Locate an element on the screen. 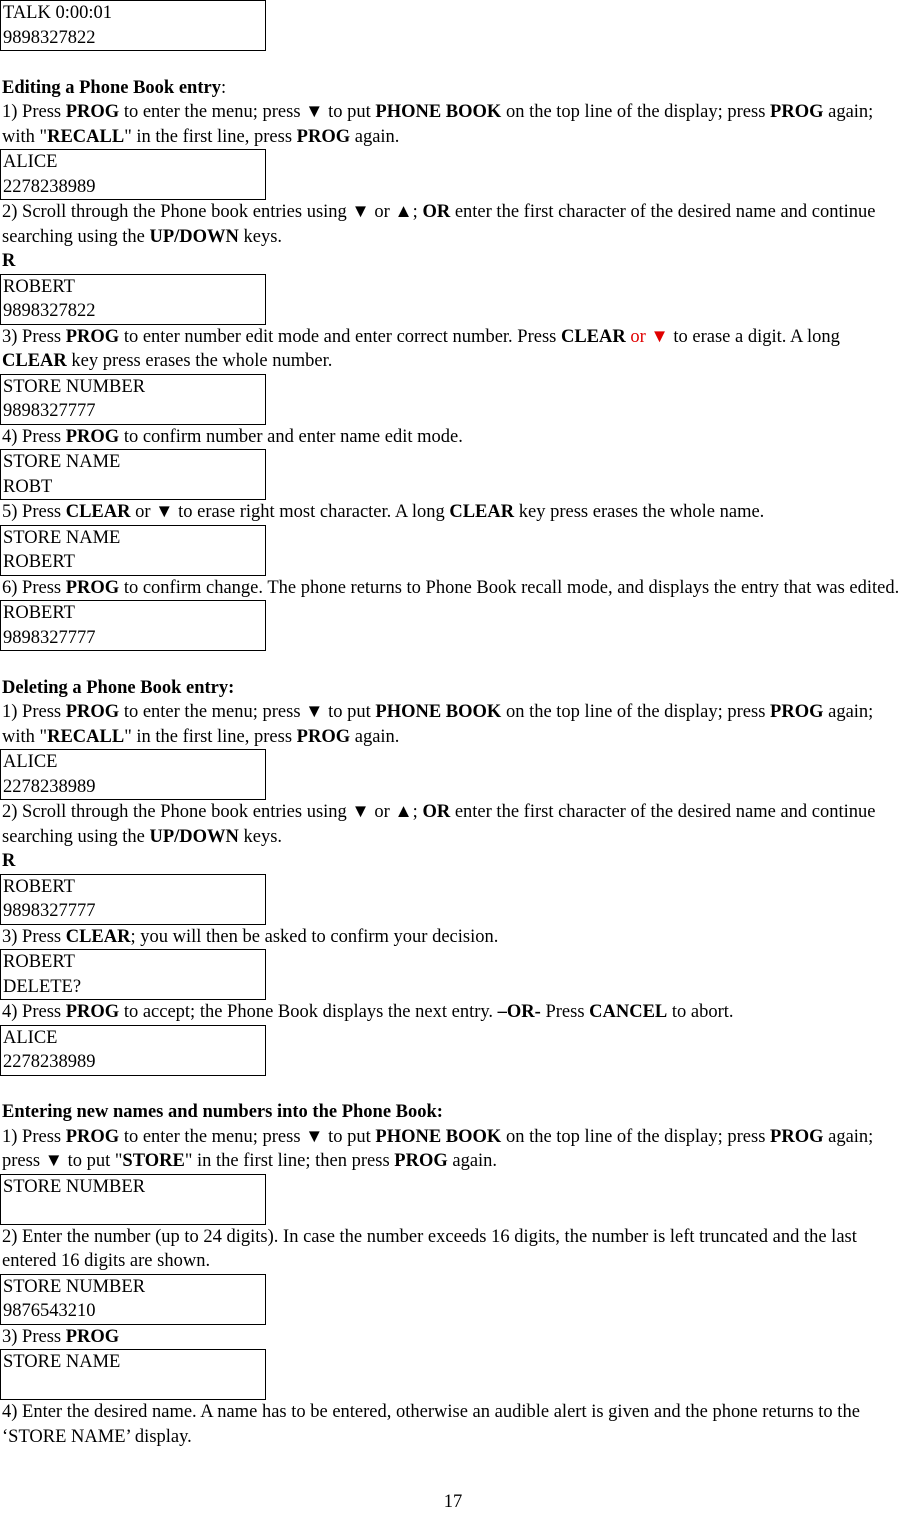 The height and width of the screenshot is (1515, 906). display-line-2: DELETE? is located at coordinates (42, 986).